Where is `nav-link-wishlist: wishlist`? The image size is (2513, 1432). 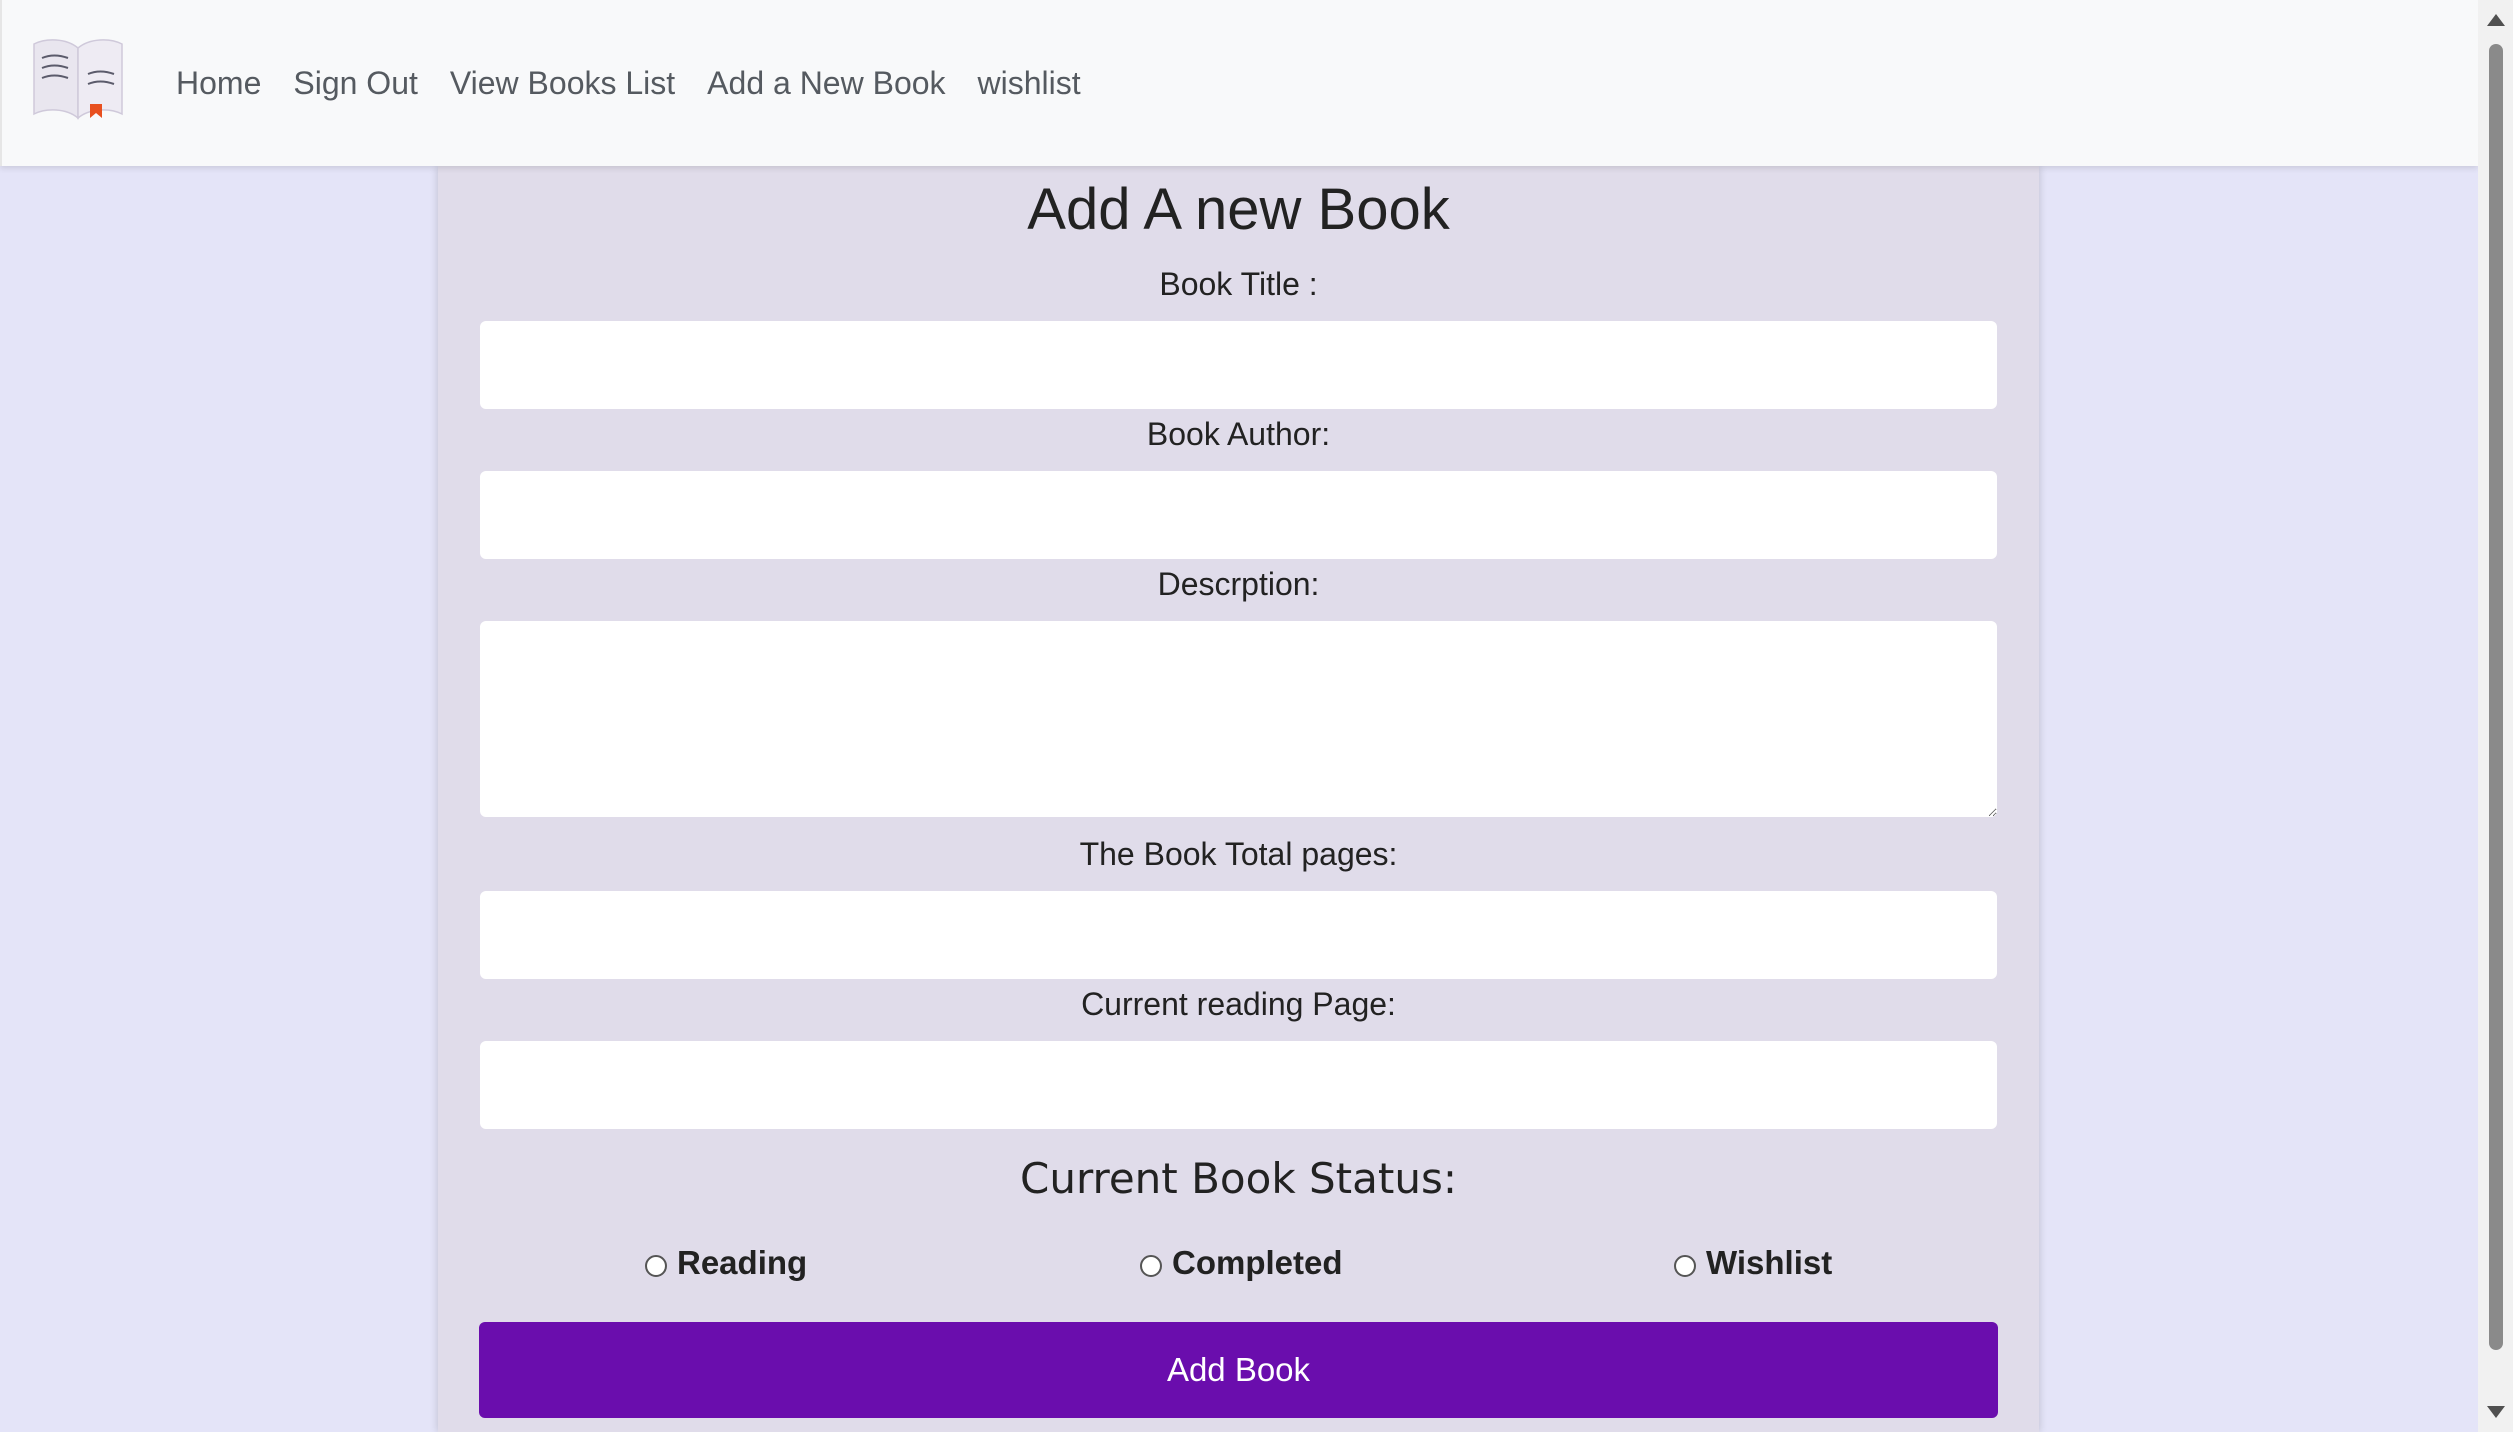 nav-link-wishlist: wishlist is located at coordinates (1029, 83).